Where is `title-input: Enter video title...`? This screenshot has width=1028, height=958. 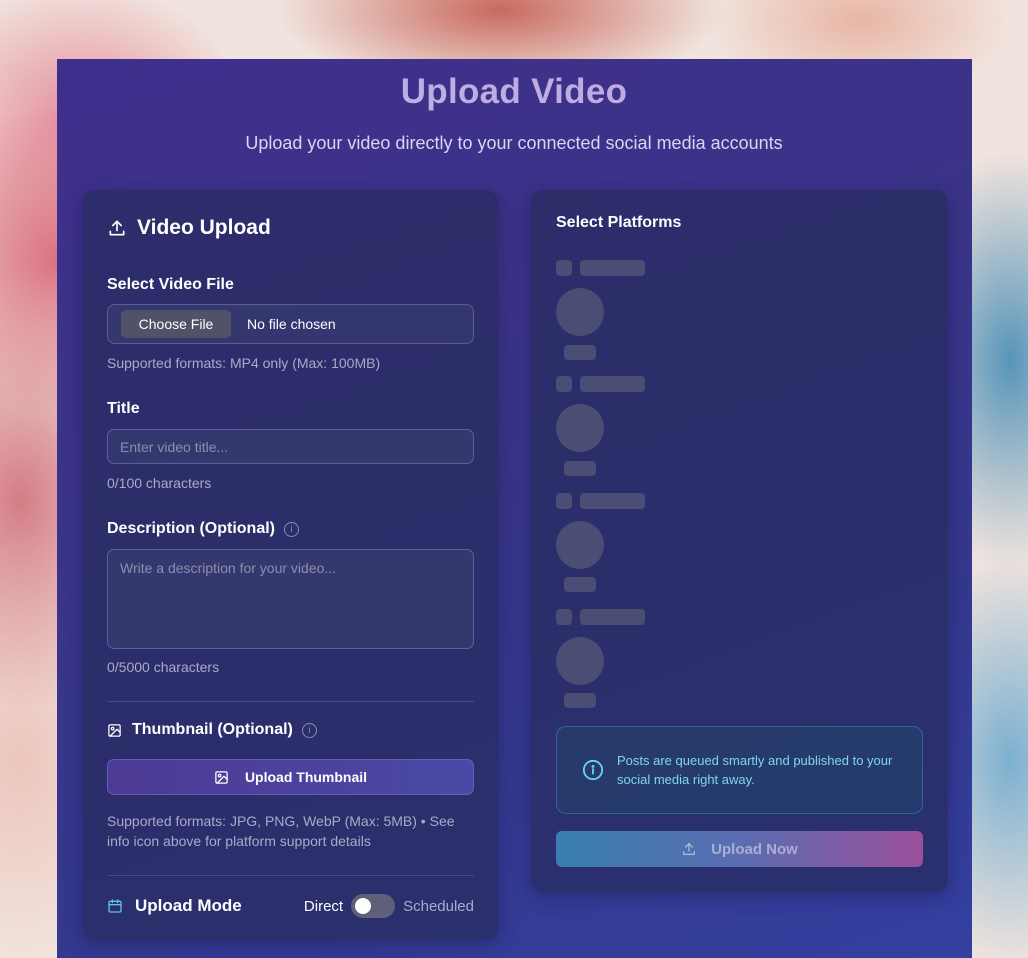
title-input: Enter video title... is located at coordinates (290, 446).